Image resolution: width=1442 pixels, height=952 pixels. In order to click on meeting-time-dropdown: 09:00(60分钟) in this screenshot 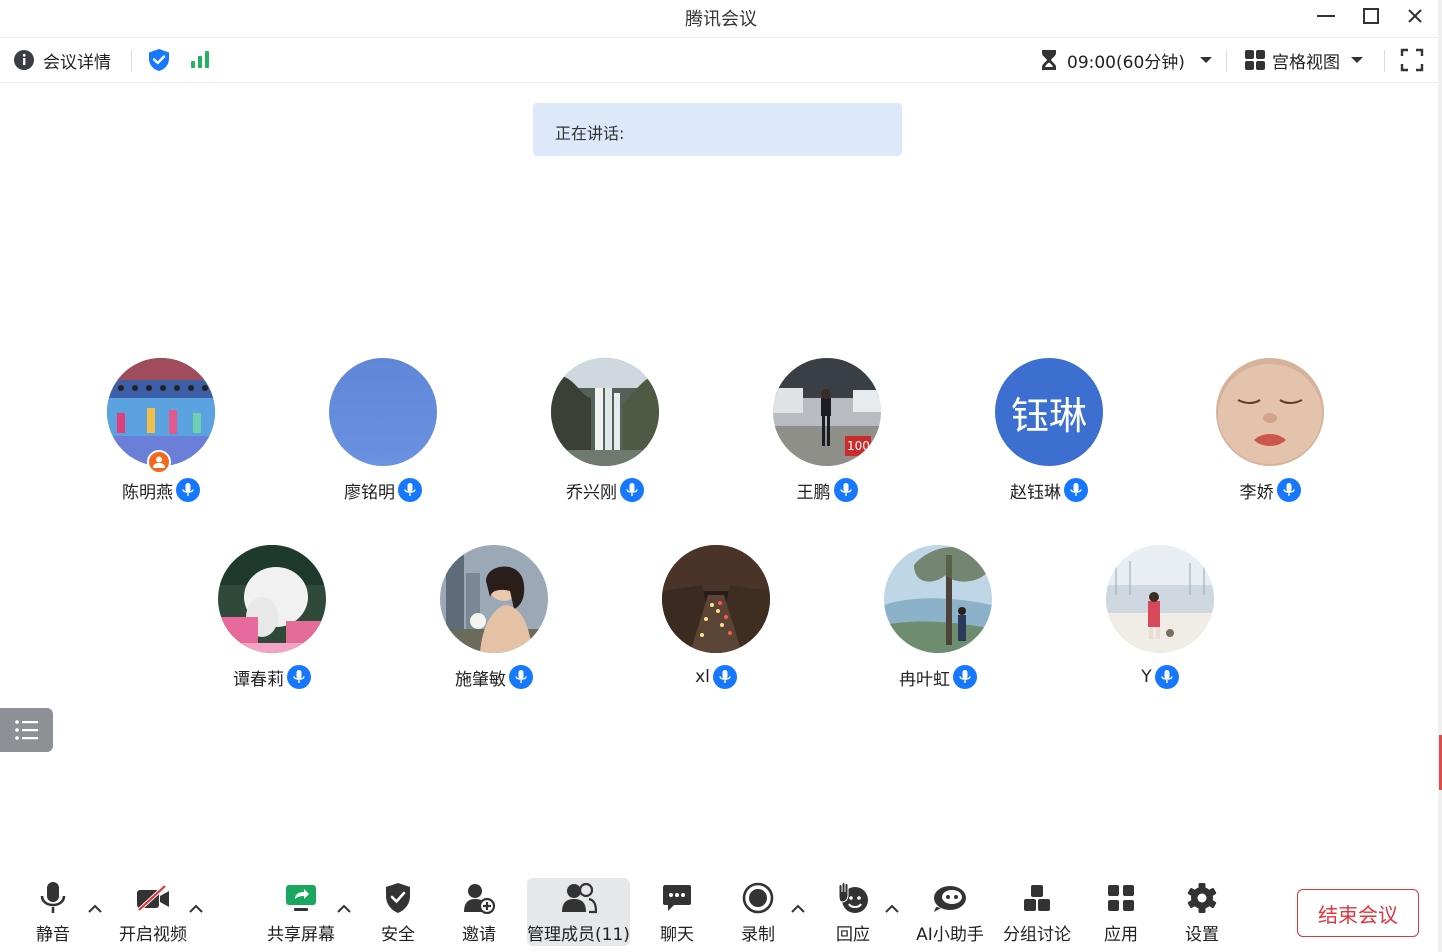, I will do `click(1126, 60)`.